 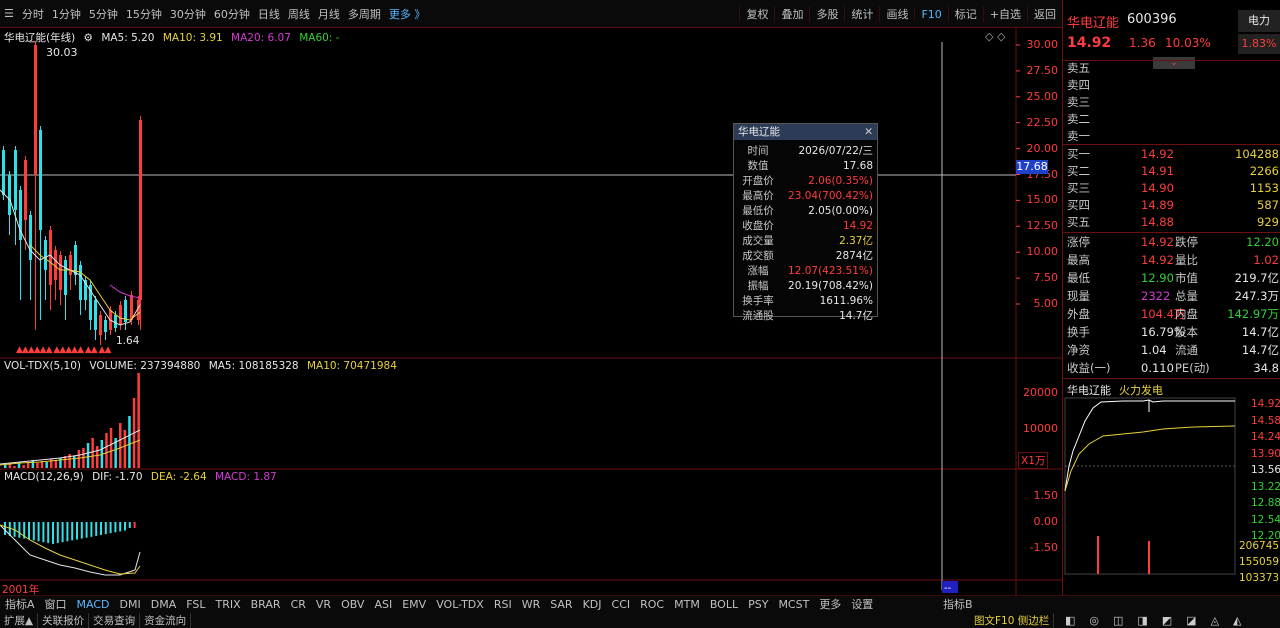 I want to click on stat-value-2: 219.7亿, so click(x=1256, y=278).